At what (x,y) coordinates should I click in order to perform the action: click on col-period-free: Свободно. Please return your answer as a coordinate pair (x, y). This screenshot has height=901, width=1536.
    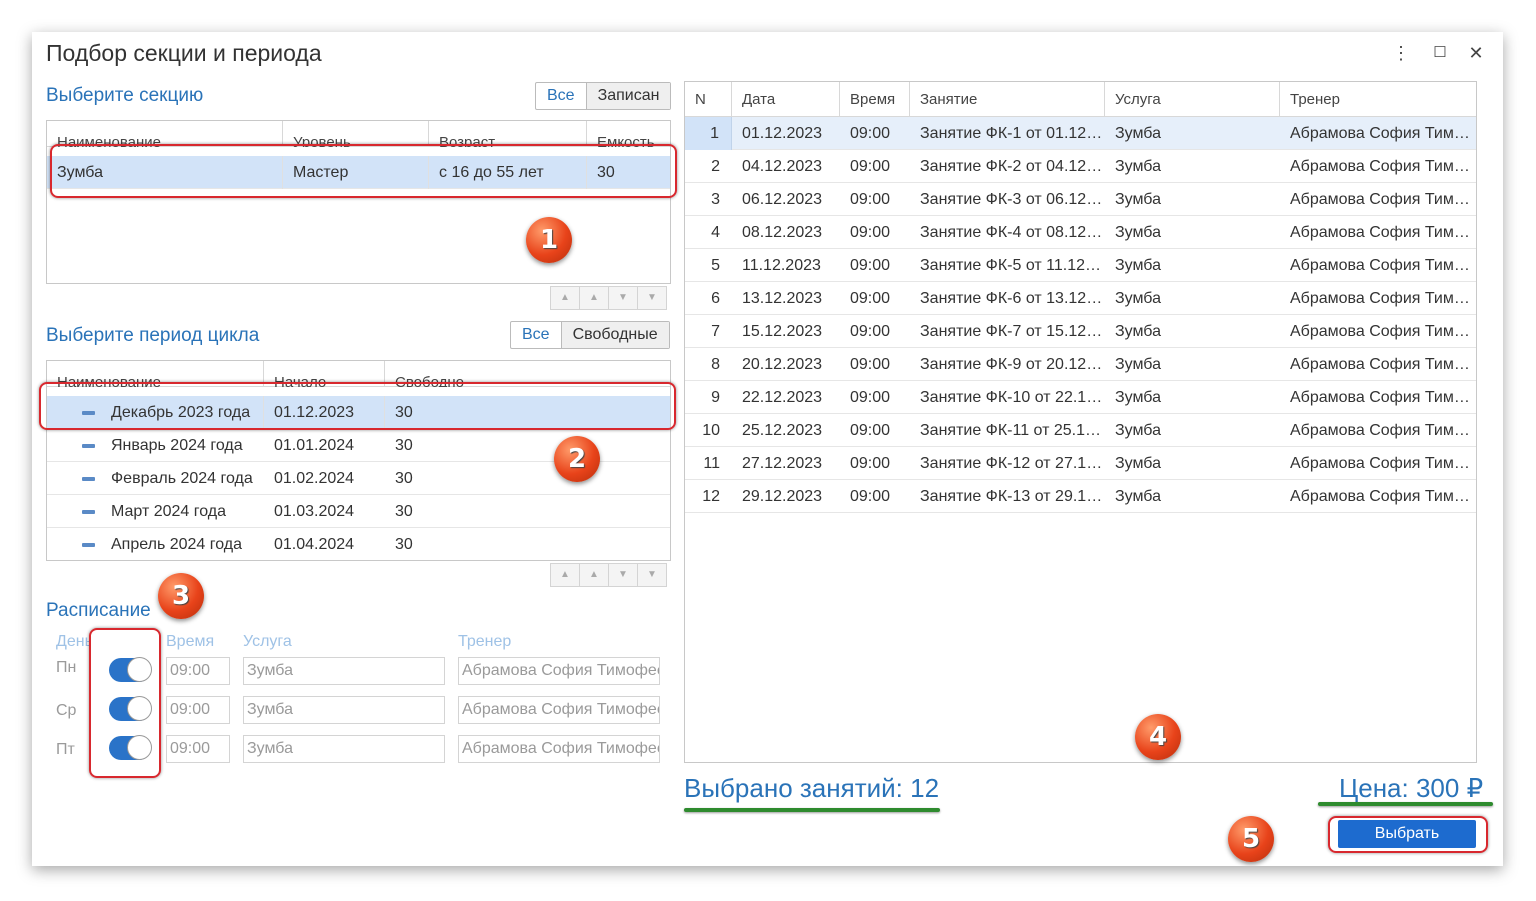
    Looking at the image, I should click on (527, 374).